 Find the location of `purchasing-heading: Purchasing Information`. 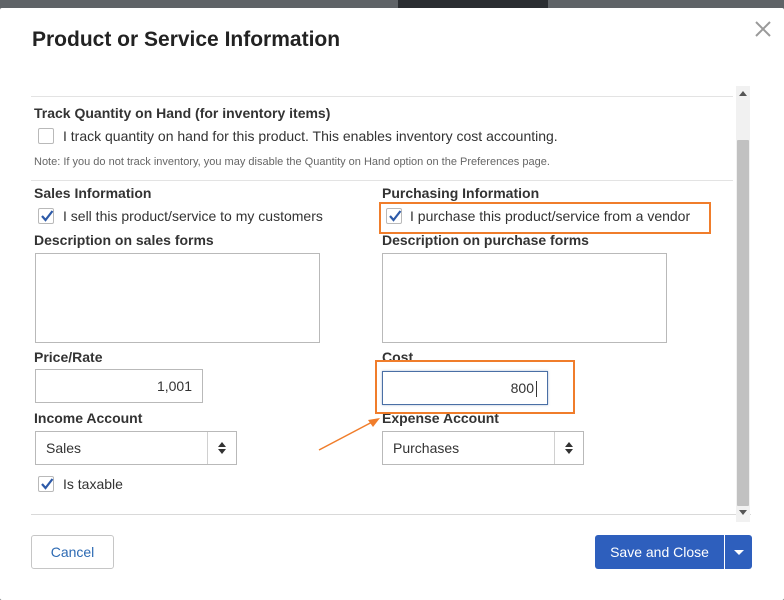

purchasing-heading: Purchasing Information is located at coordinates (461, 193).